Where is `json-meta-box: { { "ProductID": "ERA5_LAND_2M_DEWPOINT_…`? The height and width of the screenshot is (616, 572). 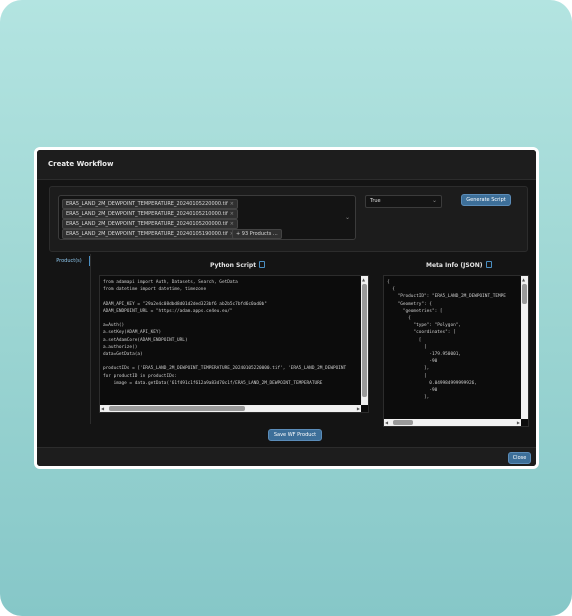
json-meta-box: { { "ProductID": "ERA5_LAND_2M_DEWPOINT_… is located at coordinates (456, 351).